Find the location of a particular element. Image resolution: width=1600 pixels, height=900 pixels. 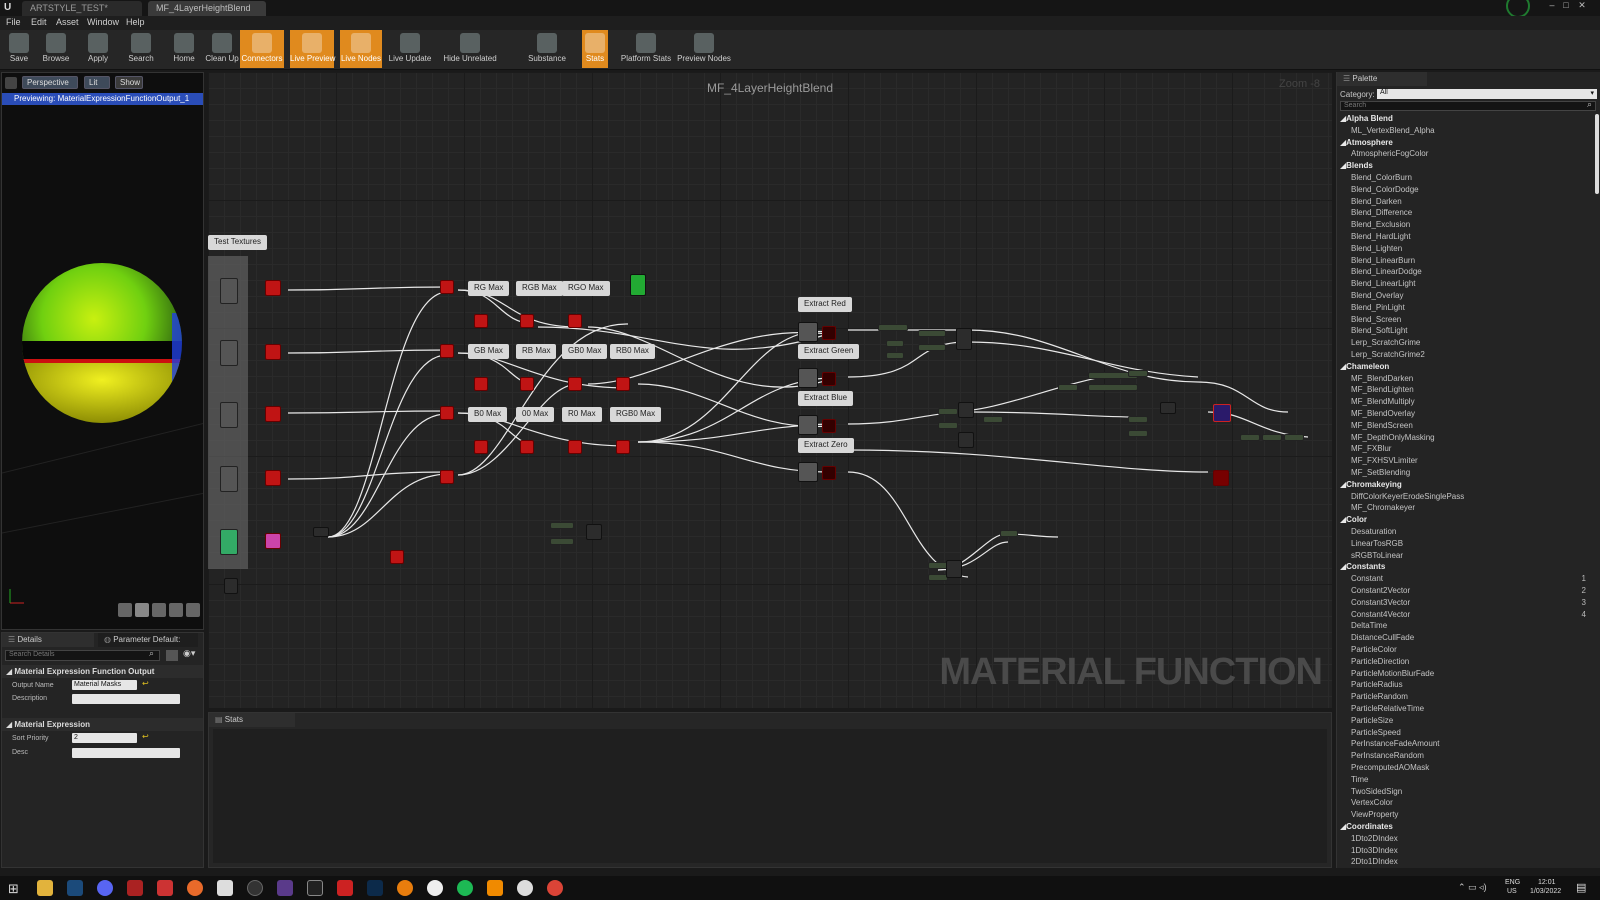

palette-search-input: Search is located at coordinates (1468, 106).